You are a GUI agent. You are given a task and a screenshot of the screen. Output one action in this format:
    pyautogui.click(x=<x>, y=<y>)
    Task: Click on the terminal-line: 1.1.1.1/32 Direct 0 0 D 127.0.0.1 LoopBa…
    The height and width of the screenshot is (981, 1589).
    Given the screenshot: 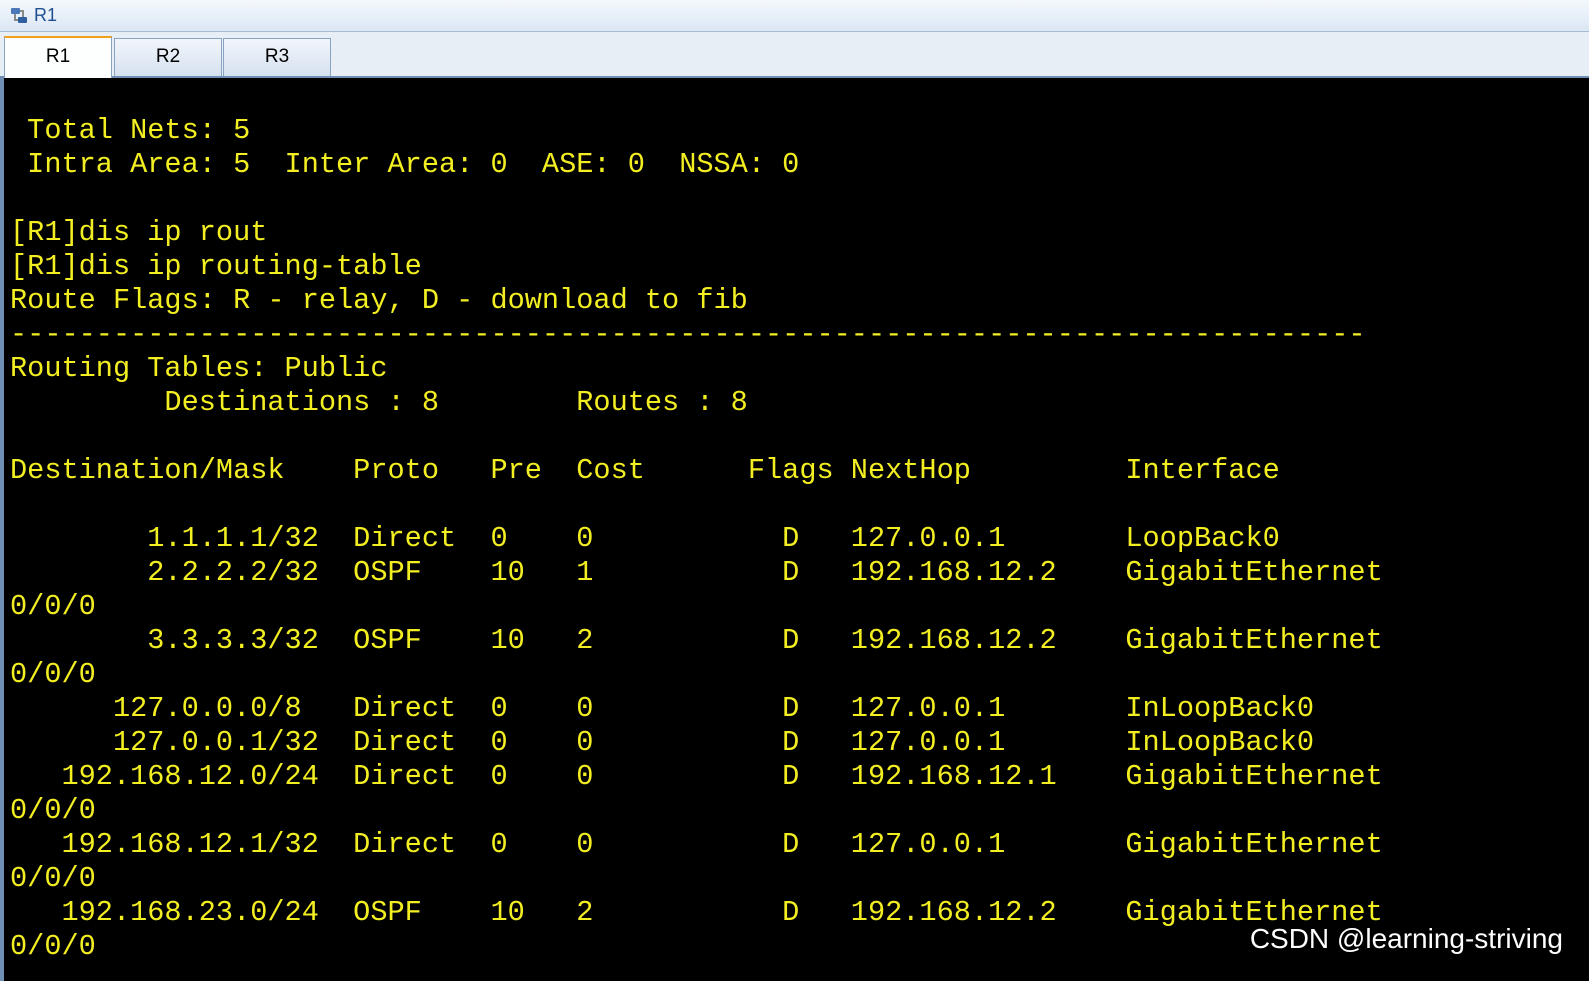 What is the action you would take?
    pyautogui.click(x=645, y=538)
    